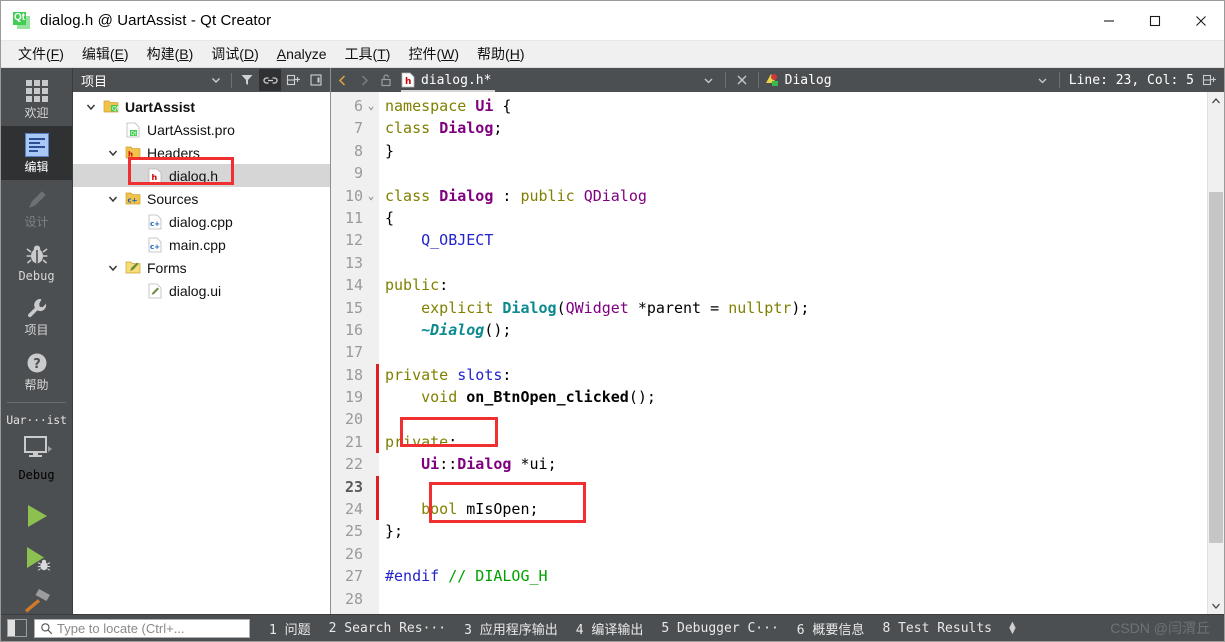 This screenshot has height=642, width=1225. Describe the element at coordinates (37, 600) in the screenshot. I see `build-button` at that location.